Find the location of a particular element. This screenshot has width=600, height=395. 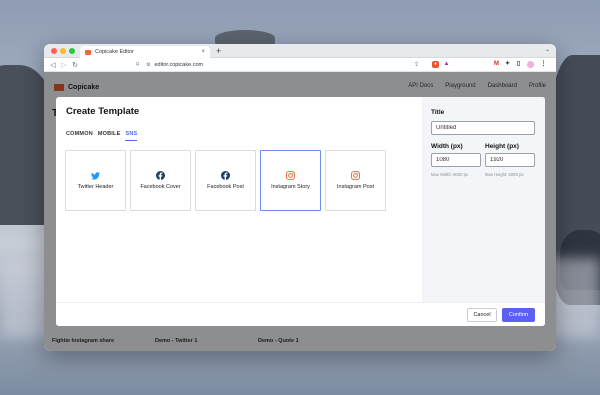

browser-tab: Copicake Editor × is located at coordinates (145, 52).